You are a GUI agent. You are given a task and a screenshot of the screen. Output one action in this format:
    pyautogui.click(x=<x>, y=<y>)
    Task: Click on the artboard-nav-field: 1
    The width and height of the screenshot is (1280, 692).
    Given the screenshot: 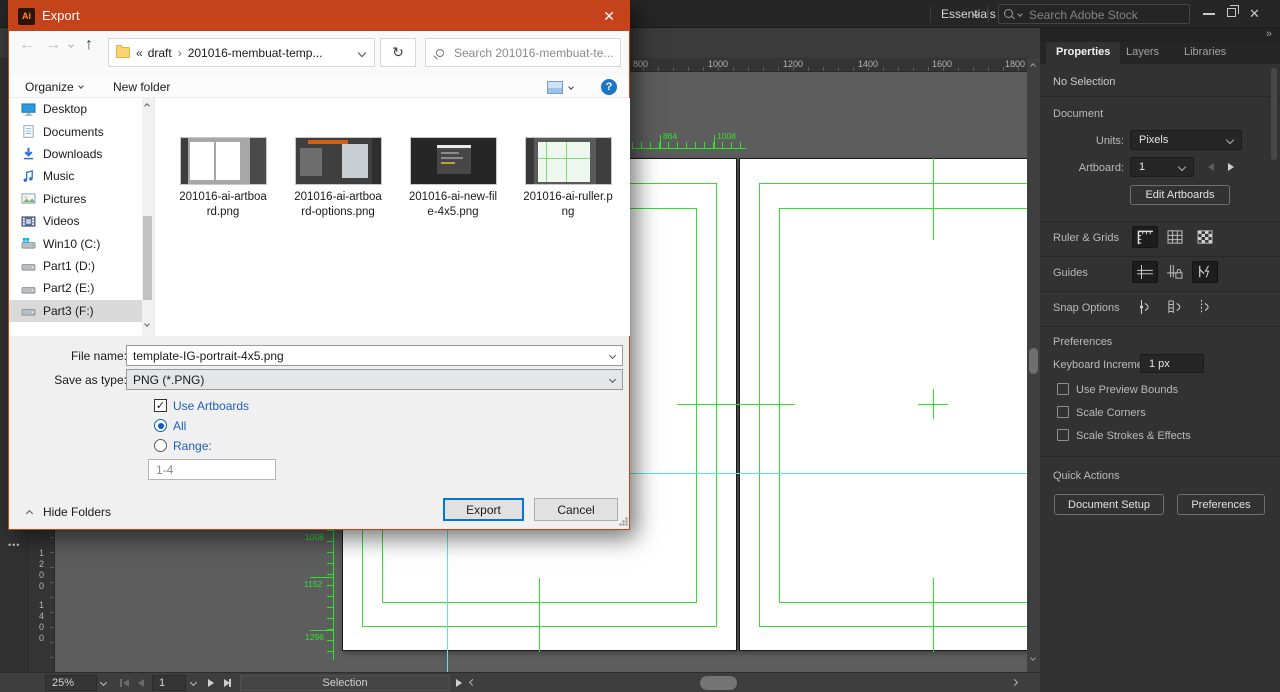 What is the action you would take?
    pyautogui.click(x=169, y=683)
    